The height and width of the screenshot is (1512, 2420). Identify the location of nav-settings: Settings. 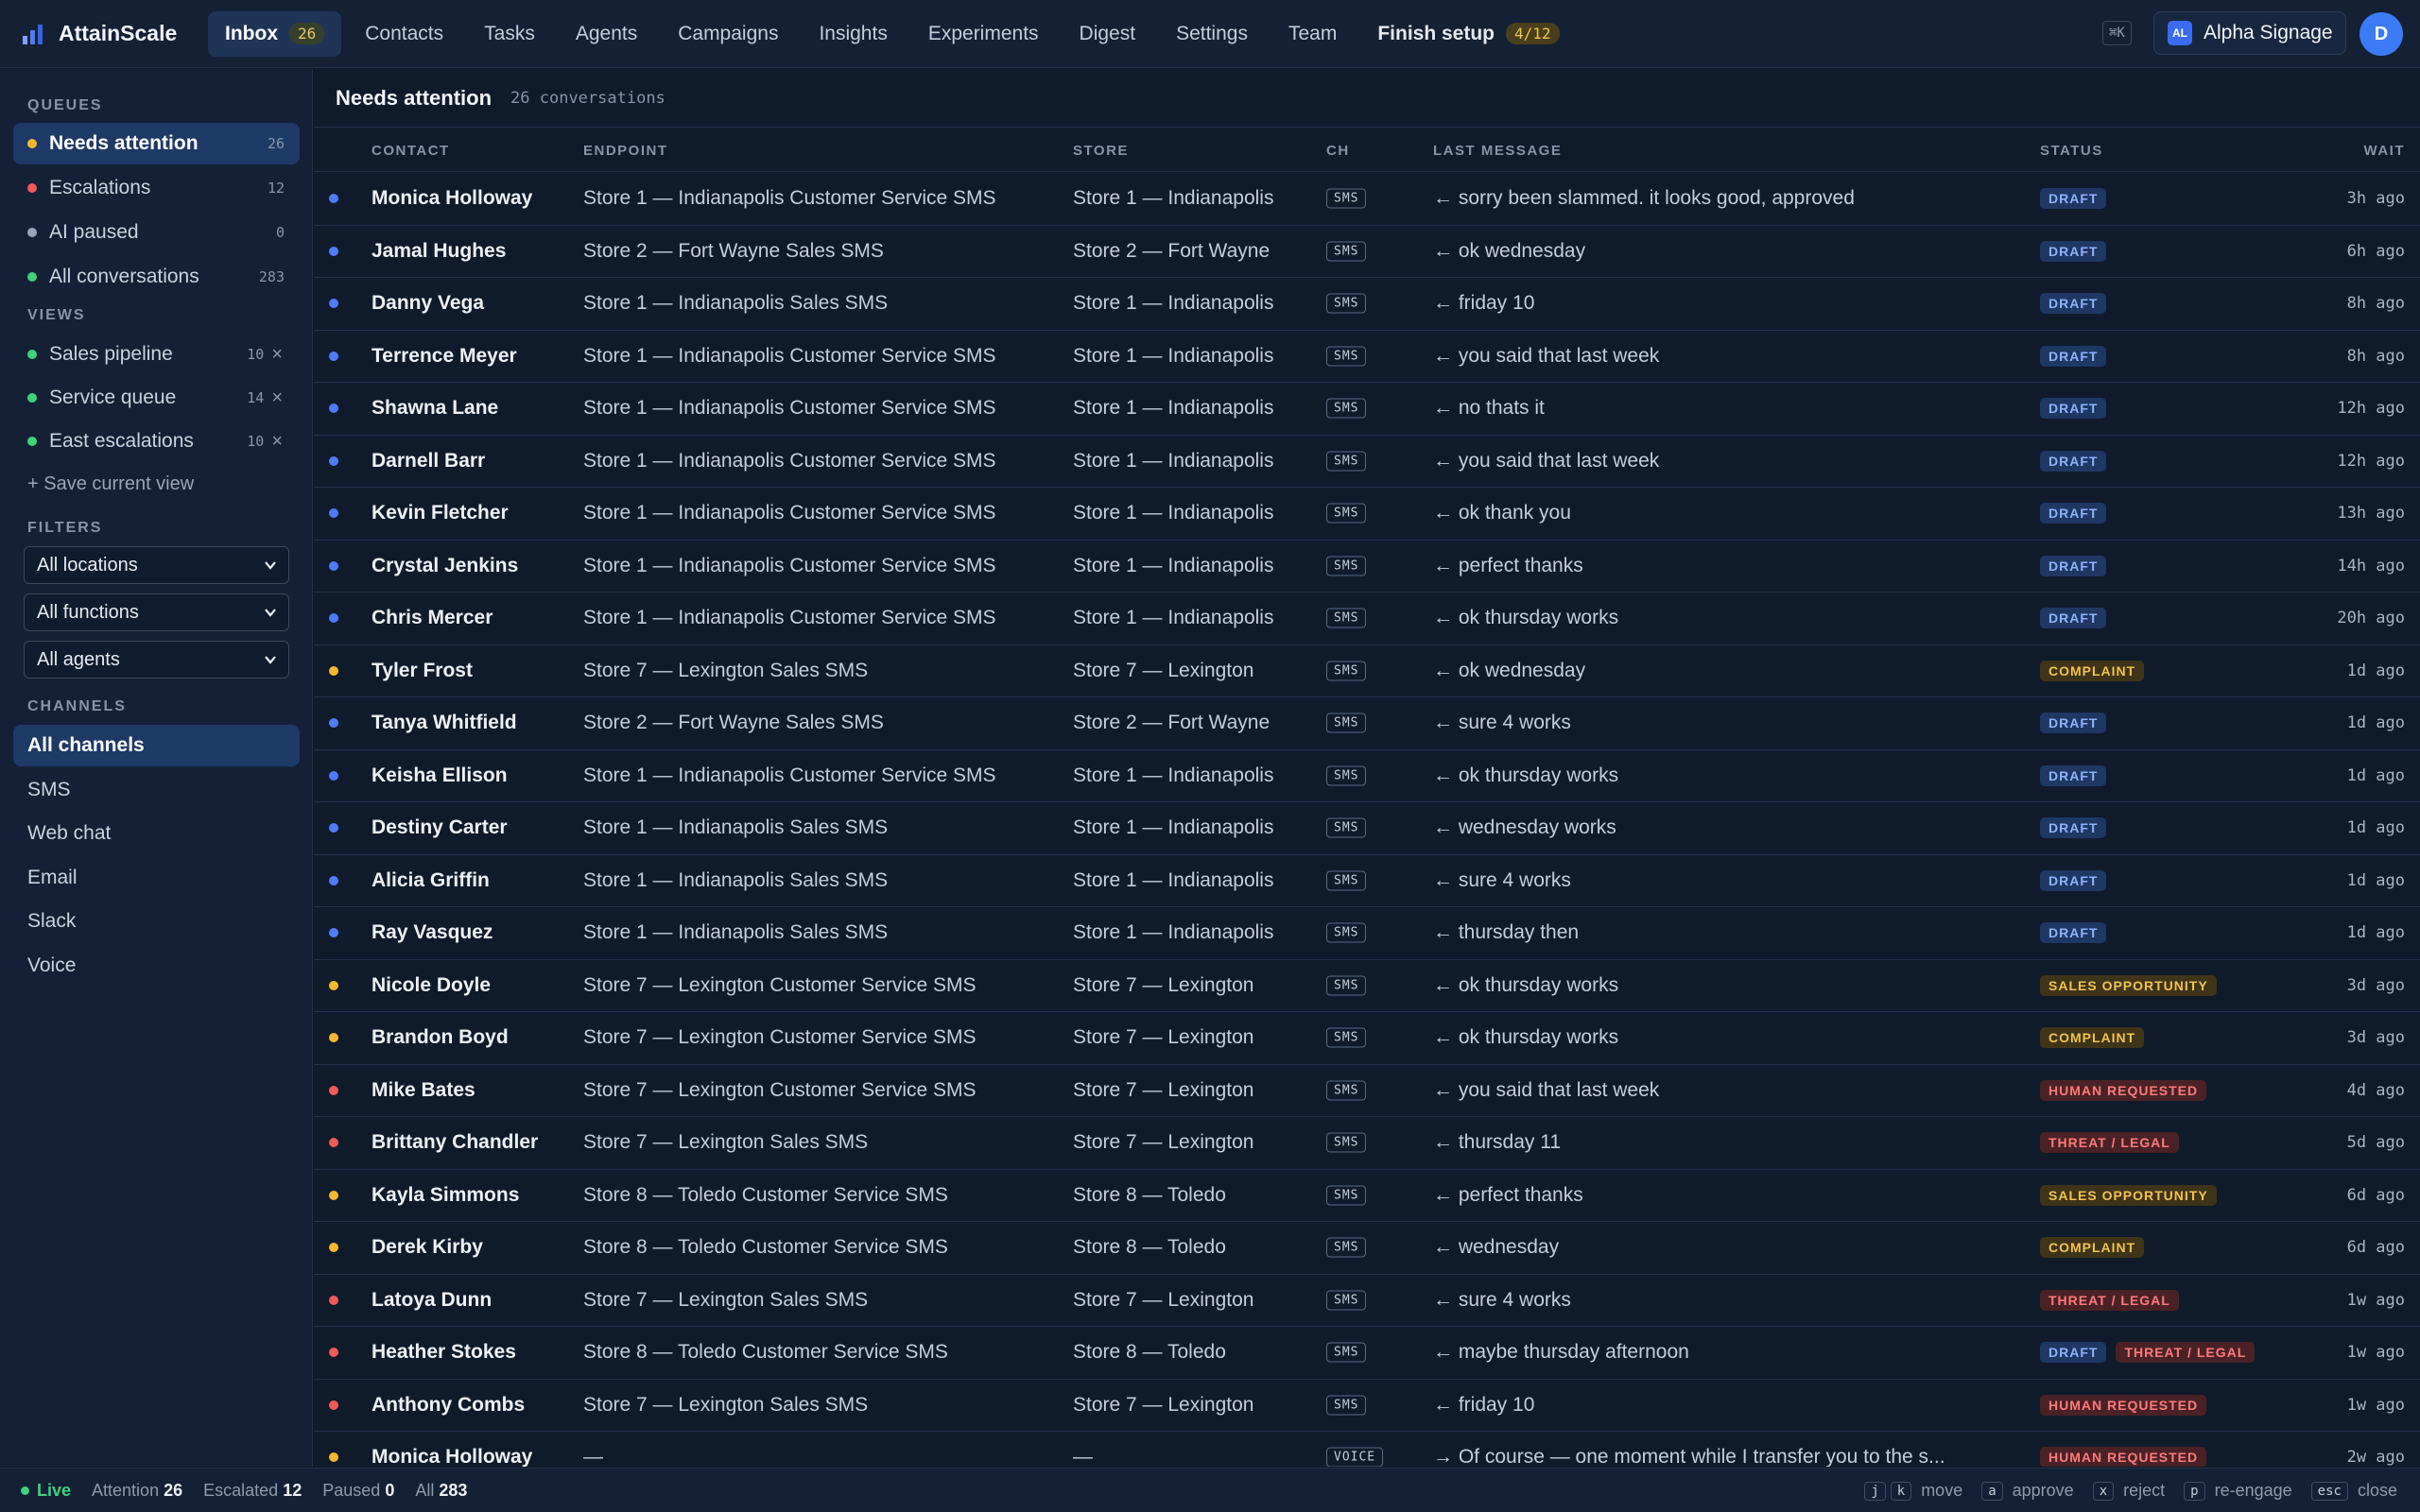
(1212, 34).